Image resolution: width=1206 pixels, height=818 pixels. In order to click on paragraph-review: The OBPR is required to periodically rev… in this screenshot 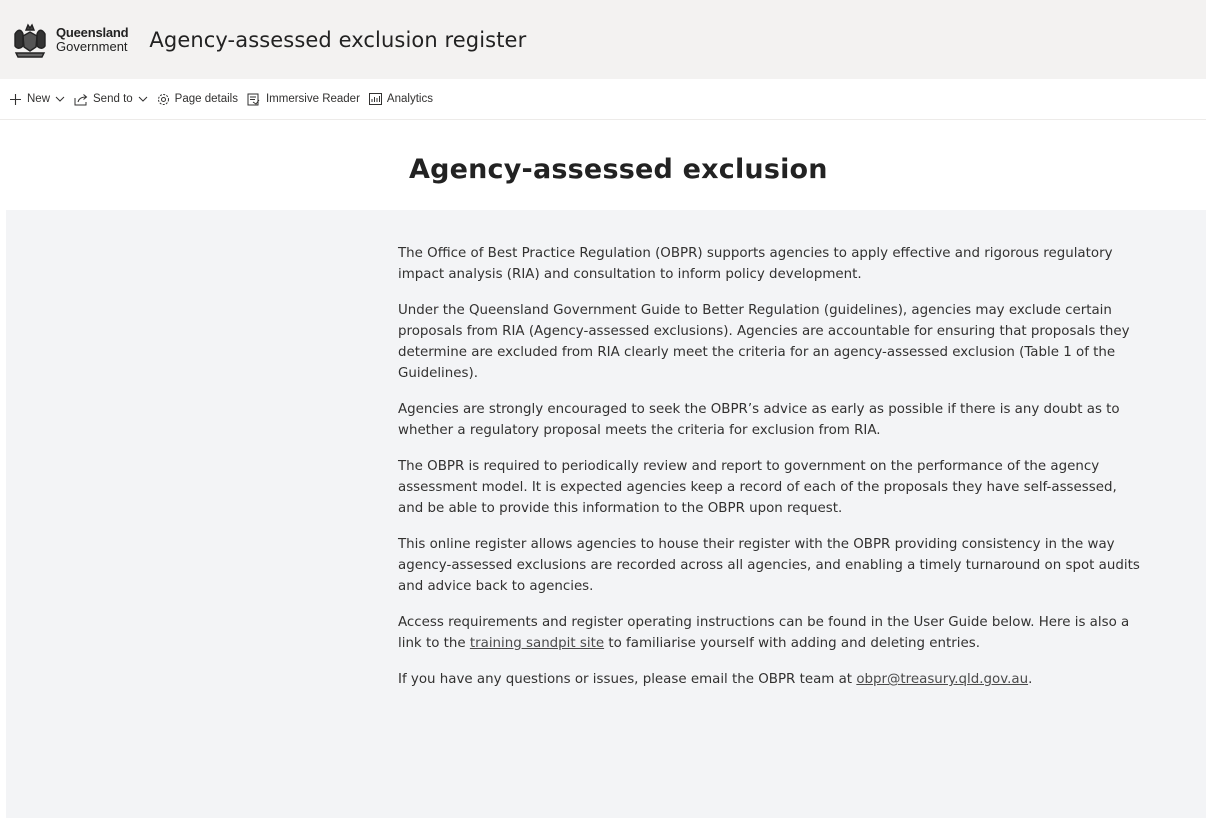, I will do `click(757, 487)`.